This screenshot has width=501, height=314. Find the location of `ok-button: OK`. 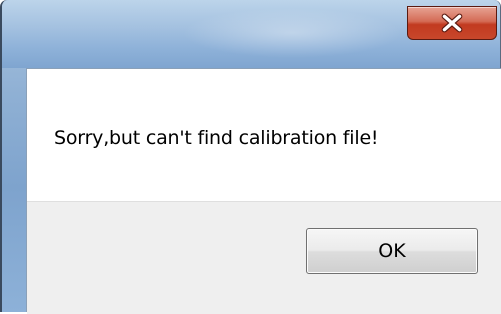

ok-button: OK is located at coordinates (392, 251).